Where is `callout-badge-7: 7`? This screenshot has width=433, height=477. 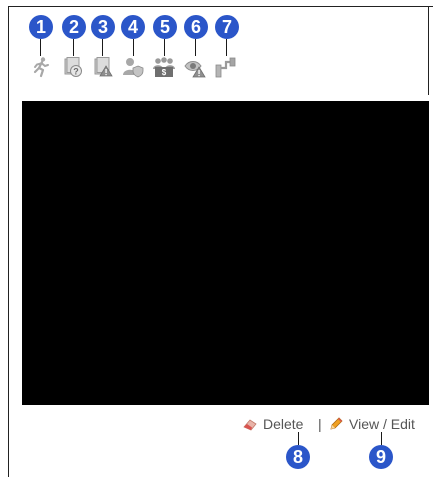 callout-badge-7: 7 is located at coordinates (227, 27).